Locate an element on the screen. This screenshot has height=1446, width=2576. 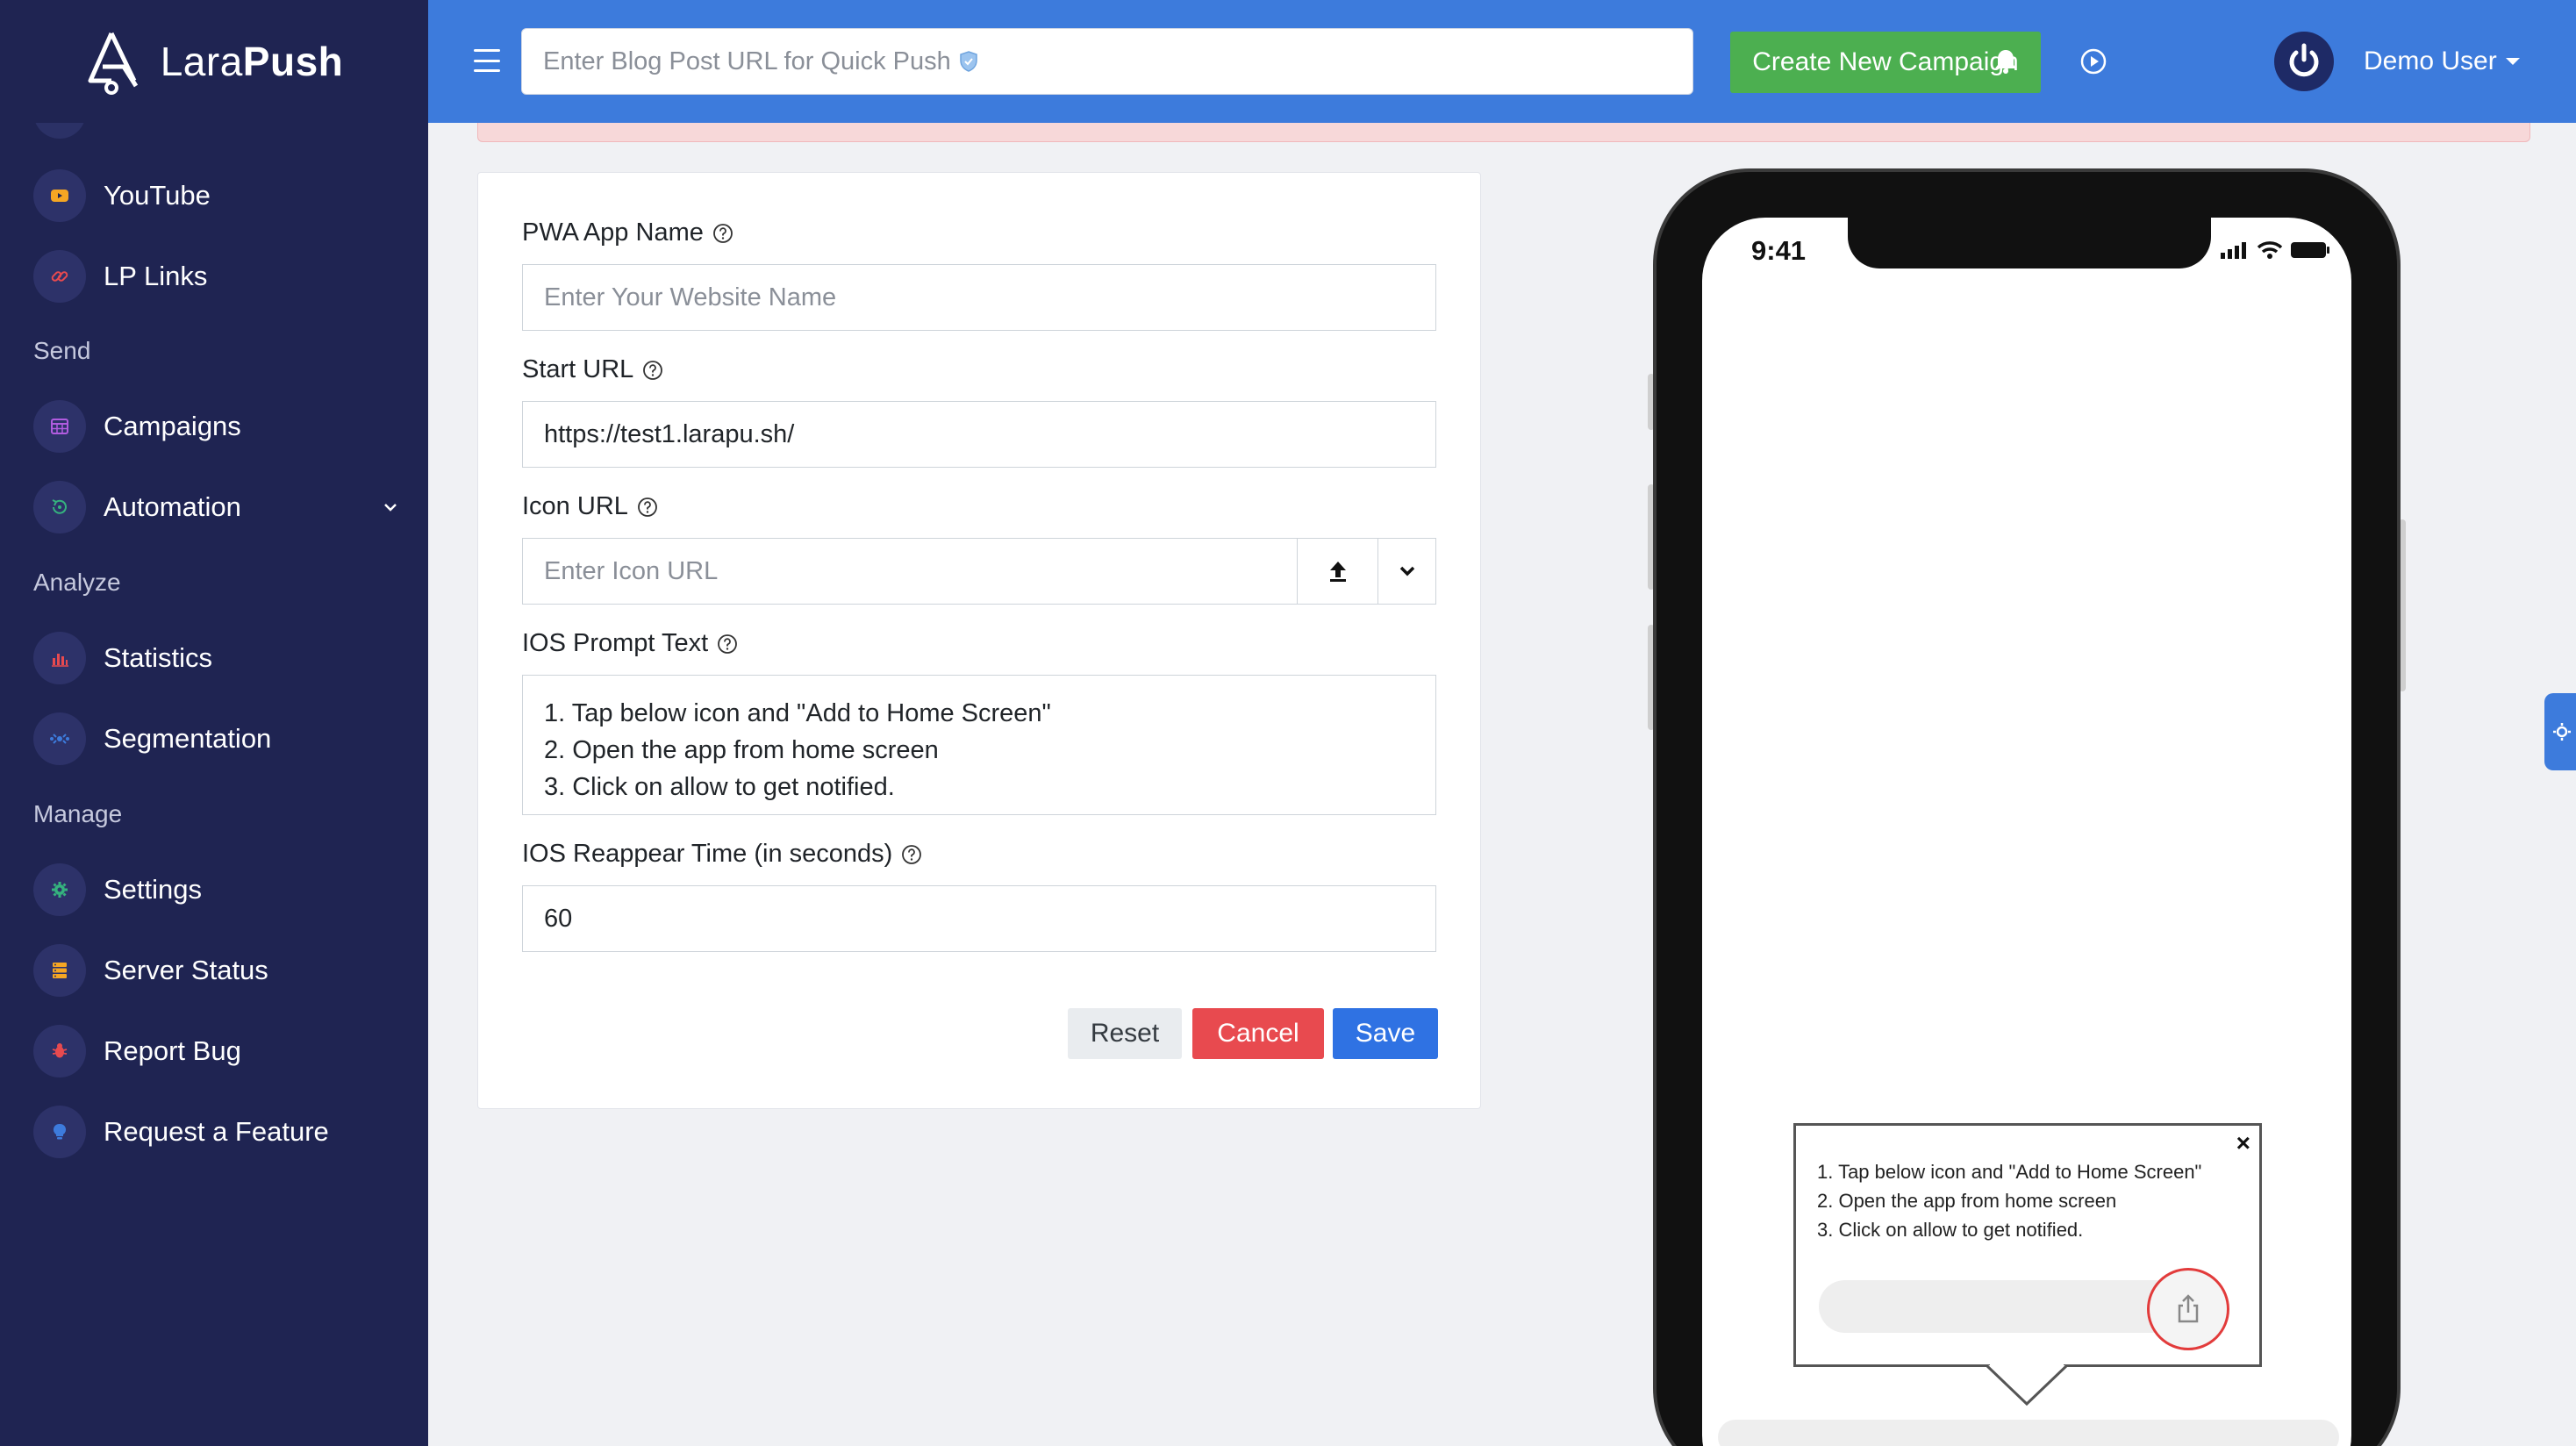
share-icon is located at coordinates (2188, 1308).